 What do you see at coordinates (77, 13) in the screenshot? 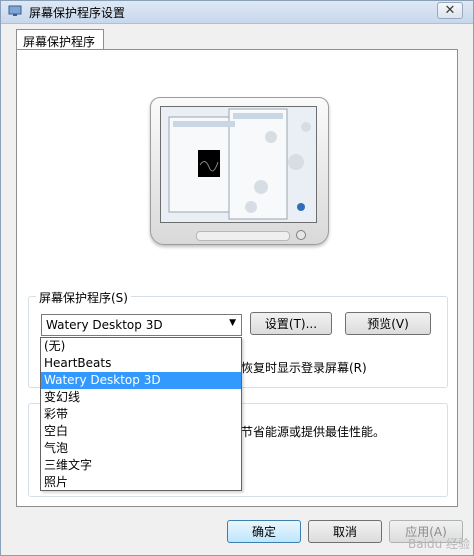
I see `window-title: 屏幕保护程序设置` at bounding box center [77, 13].